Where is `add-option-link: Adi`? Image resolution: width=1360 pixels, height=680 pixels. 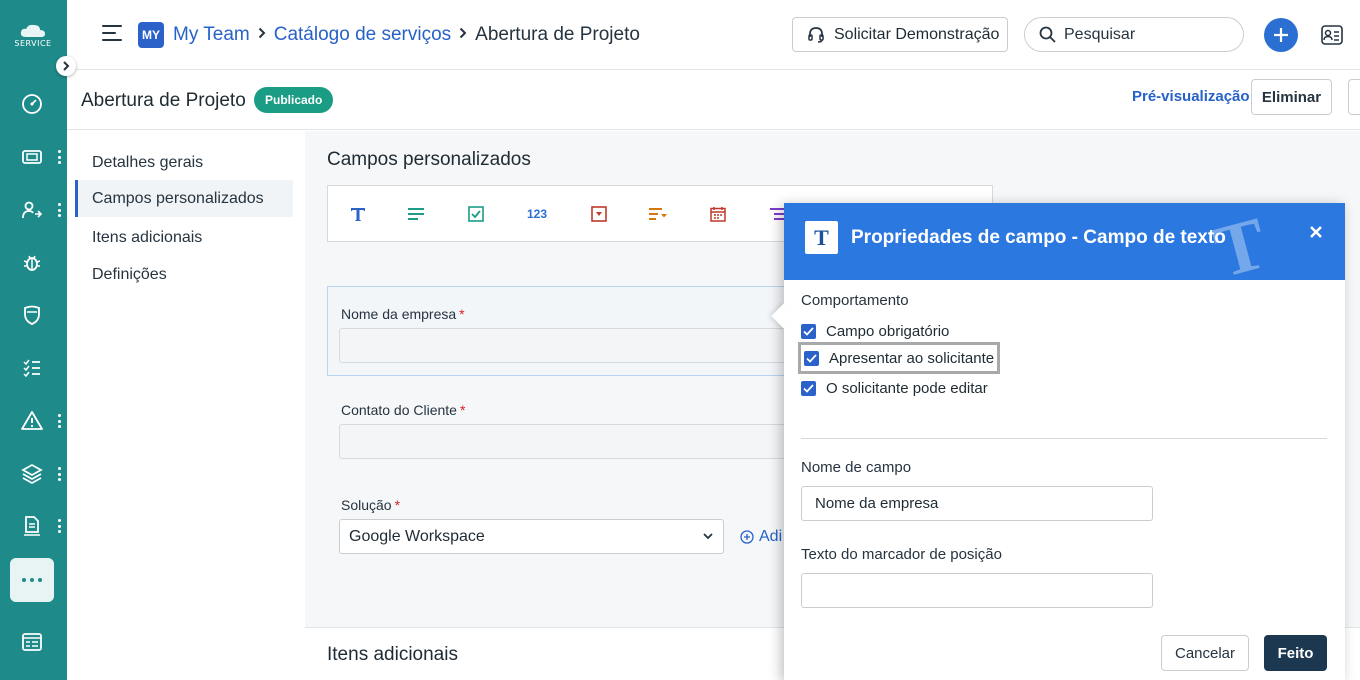 add-option-link: Adi is located at coordinates (761, 537).